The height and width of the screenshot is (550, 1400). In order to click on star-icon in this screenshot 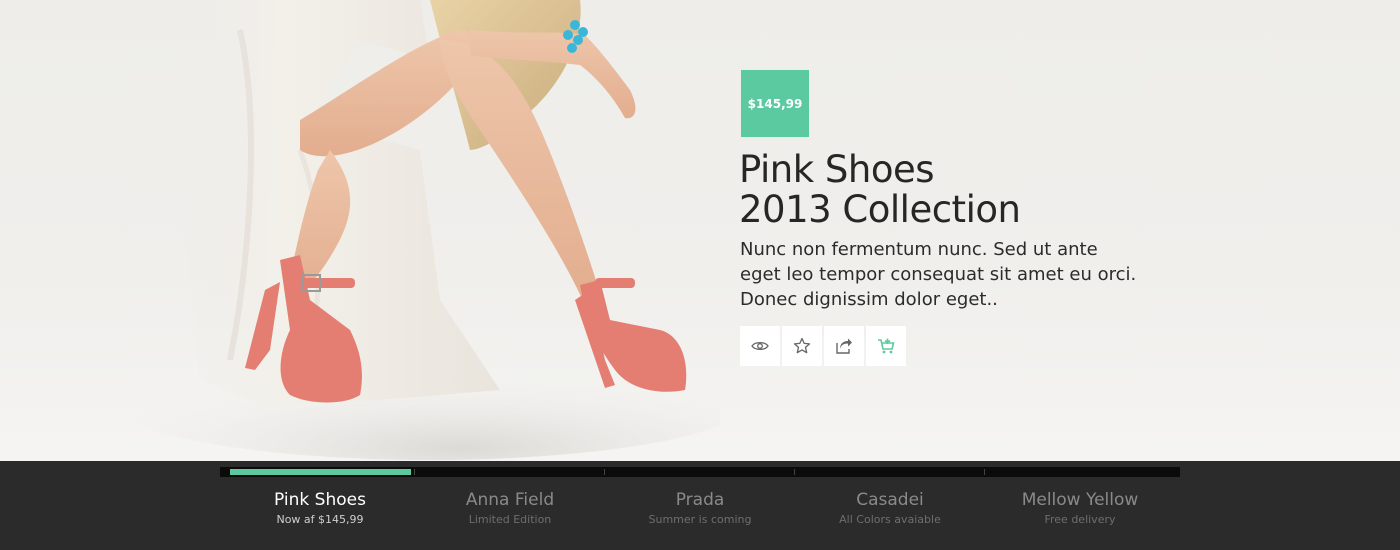, I will do `click(802, 345)`.